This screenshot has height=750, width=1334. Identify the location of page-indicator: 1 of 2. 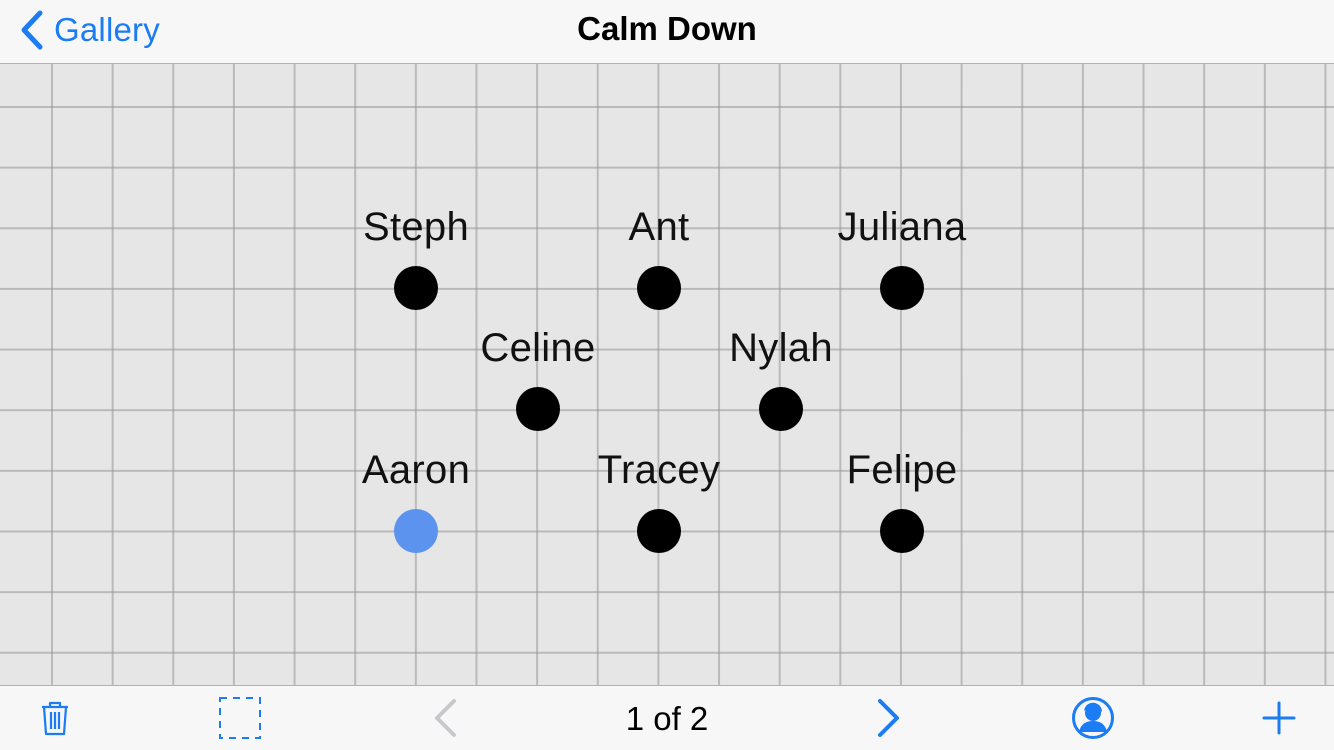
(667, 718).